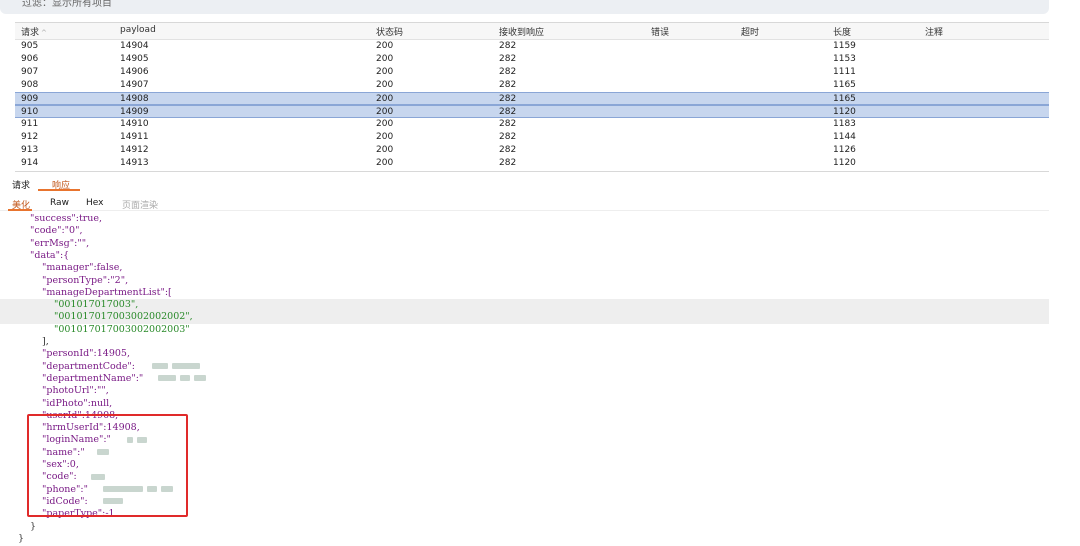 Image resolution: width=1080 pixels, height=546 pixels. Describe the element at coordinates (45, 341) in the screenshot. I see `json-text: ],` at that location.